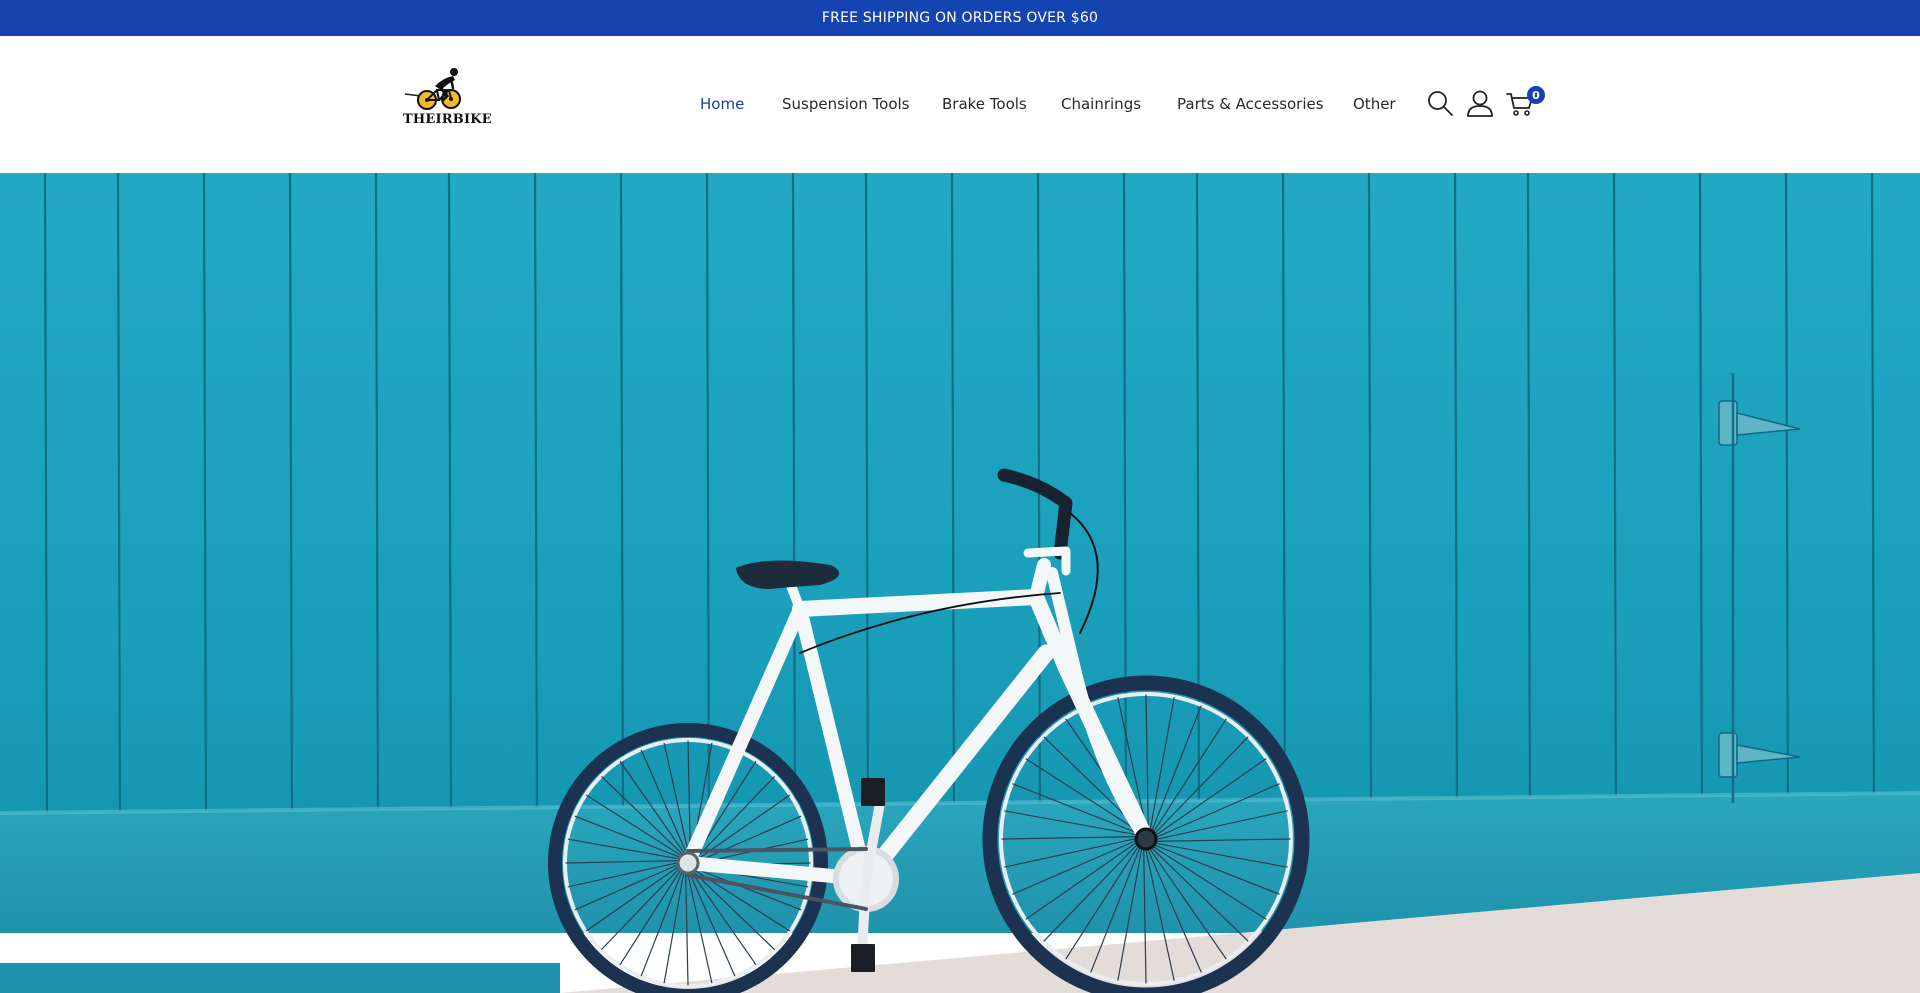 This screenshot has width=1920, height=993. I want to click on nav-suspension-tools: Suspension Tools, so click(846, 104).